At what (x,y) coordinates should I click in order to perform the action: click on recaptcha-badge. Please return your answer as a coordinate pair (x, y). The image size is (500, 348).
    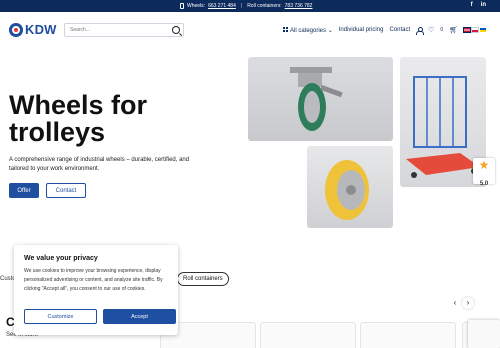
    Looking at the image, I should click on (484, 334).